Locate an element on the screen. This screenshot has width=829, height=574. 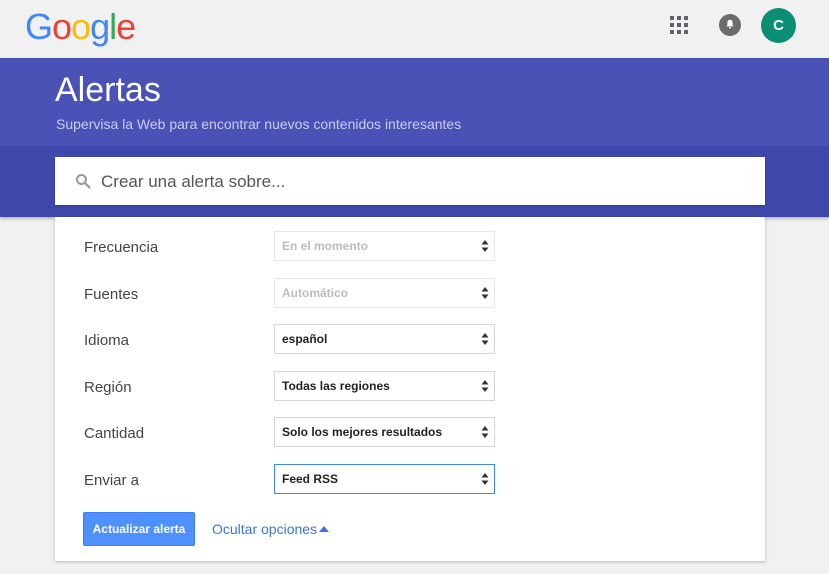
frequency-select: En el momento is located at coordinates (384, 246).